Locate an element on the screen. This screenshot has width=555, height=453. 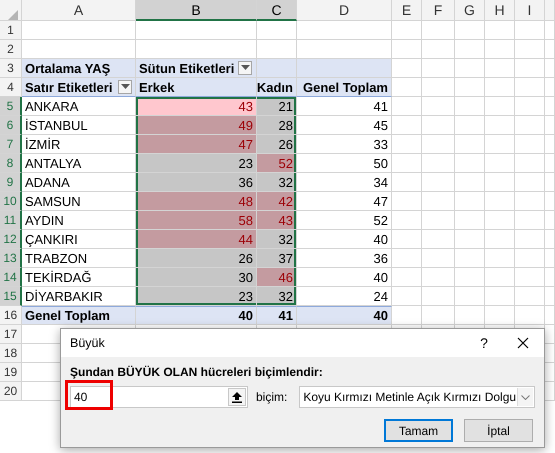
row-header: 1 is located at coordinates (11, 30).